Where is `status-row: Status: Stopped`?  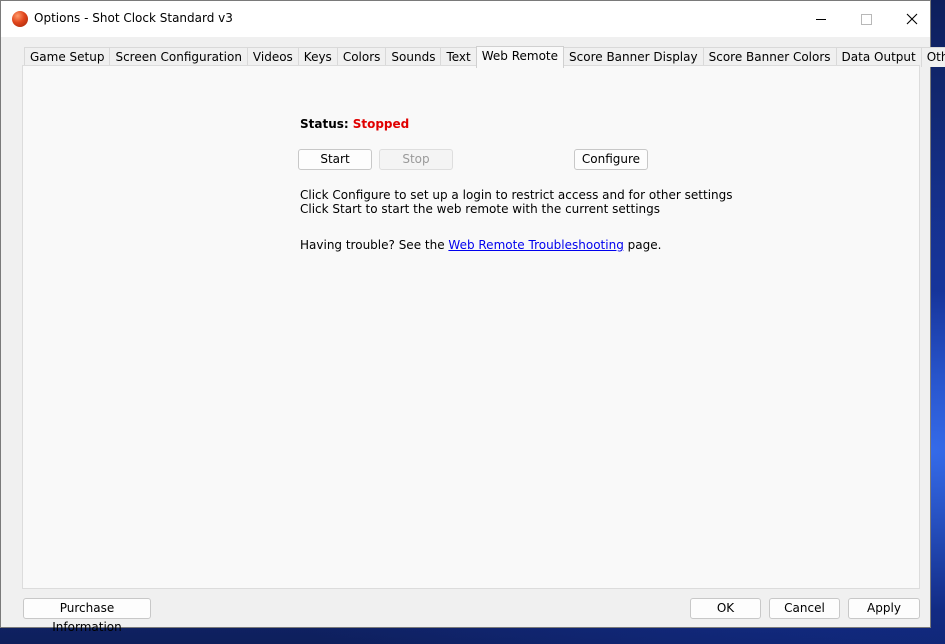
status-row: Status: Stopped is located at coordinates (354, 124).